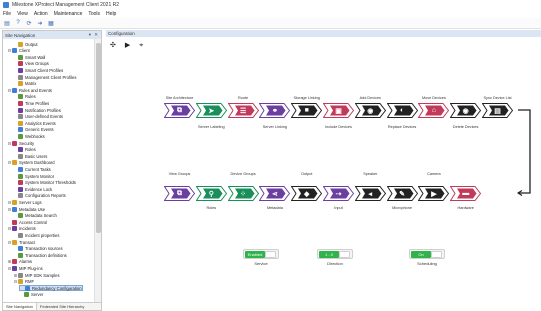 The height and width of the screenshot is (311, 541). I want to click on roles-step: ⚲, so click(211, 193).